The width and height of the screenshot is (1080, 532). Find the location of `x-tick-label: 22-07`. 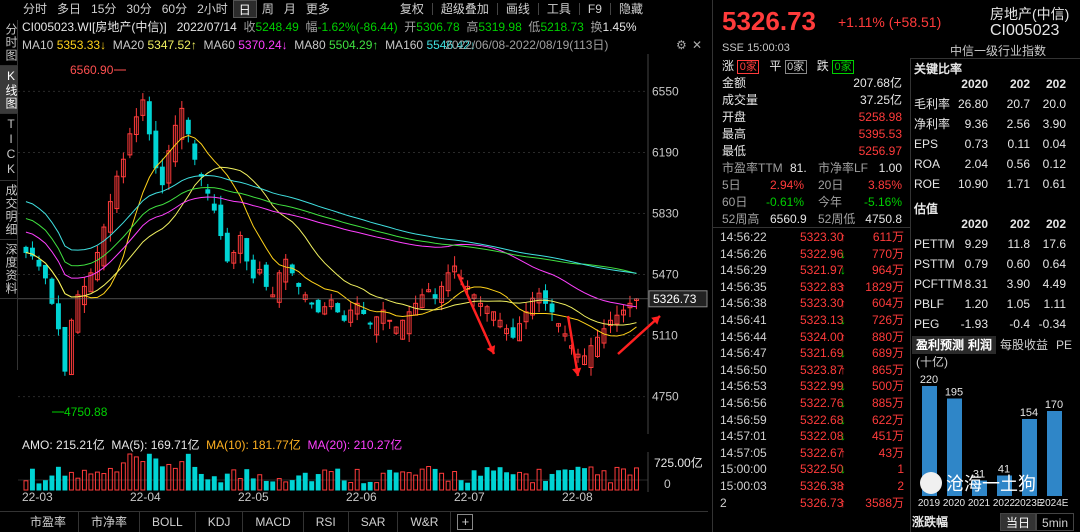

x-tick-label: 22-07 is located at coordinates (469, 497).